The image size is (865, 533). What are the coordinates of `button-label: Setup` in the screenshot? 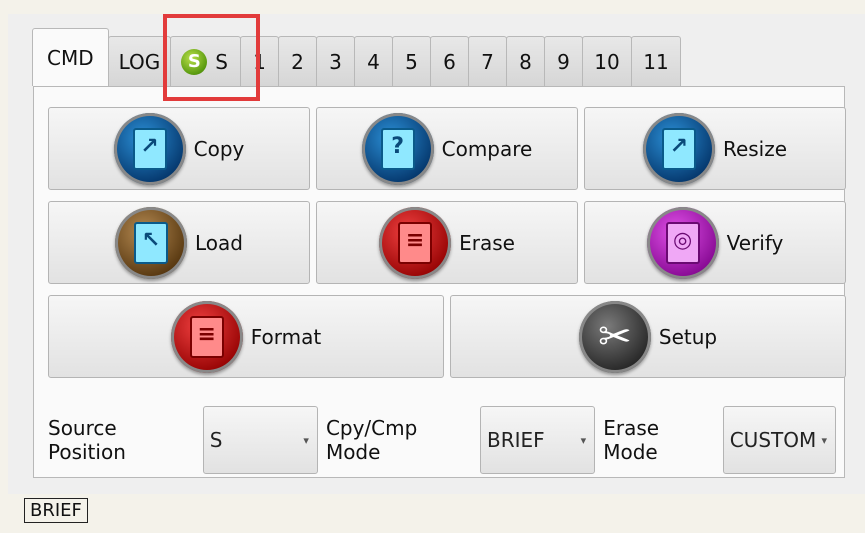 It's located at (688, 336).